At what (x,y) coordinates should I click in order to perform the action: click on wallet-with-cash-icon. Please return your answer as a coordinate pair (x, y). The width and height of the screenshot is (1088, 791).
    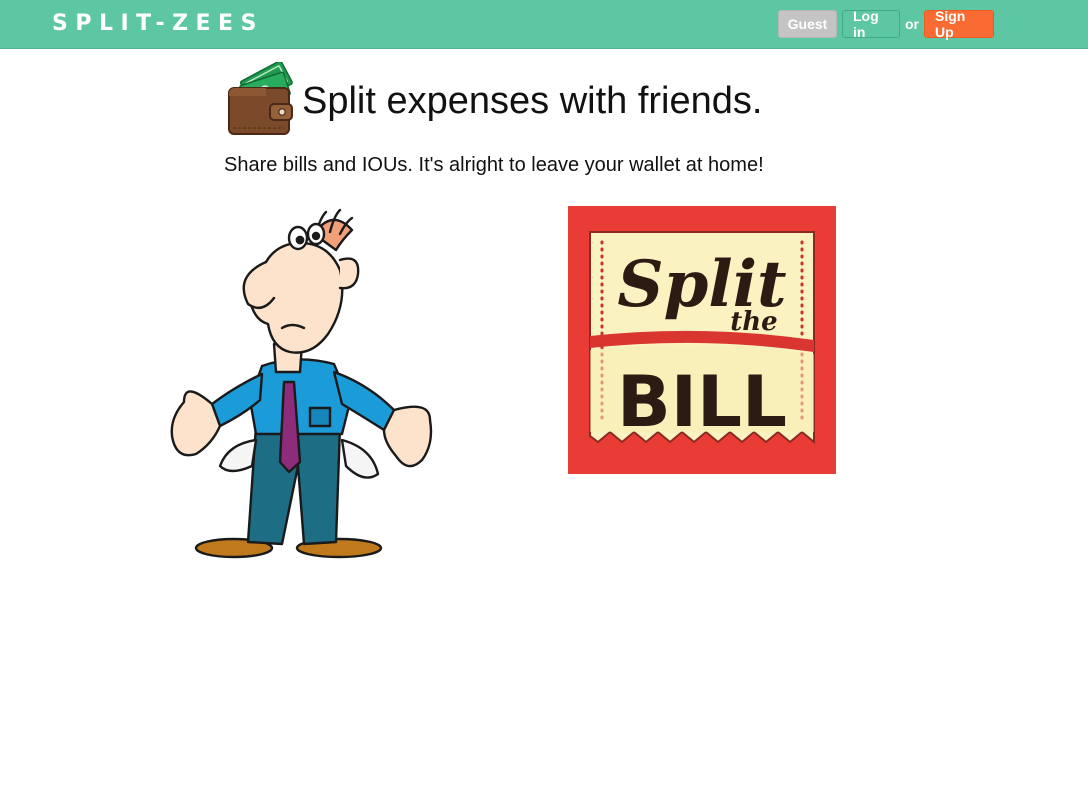
    Looking at the image, I should click on (260, 98).